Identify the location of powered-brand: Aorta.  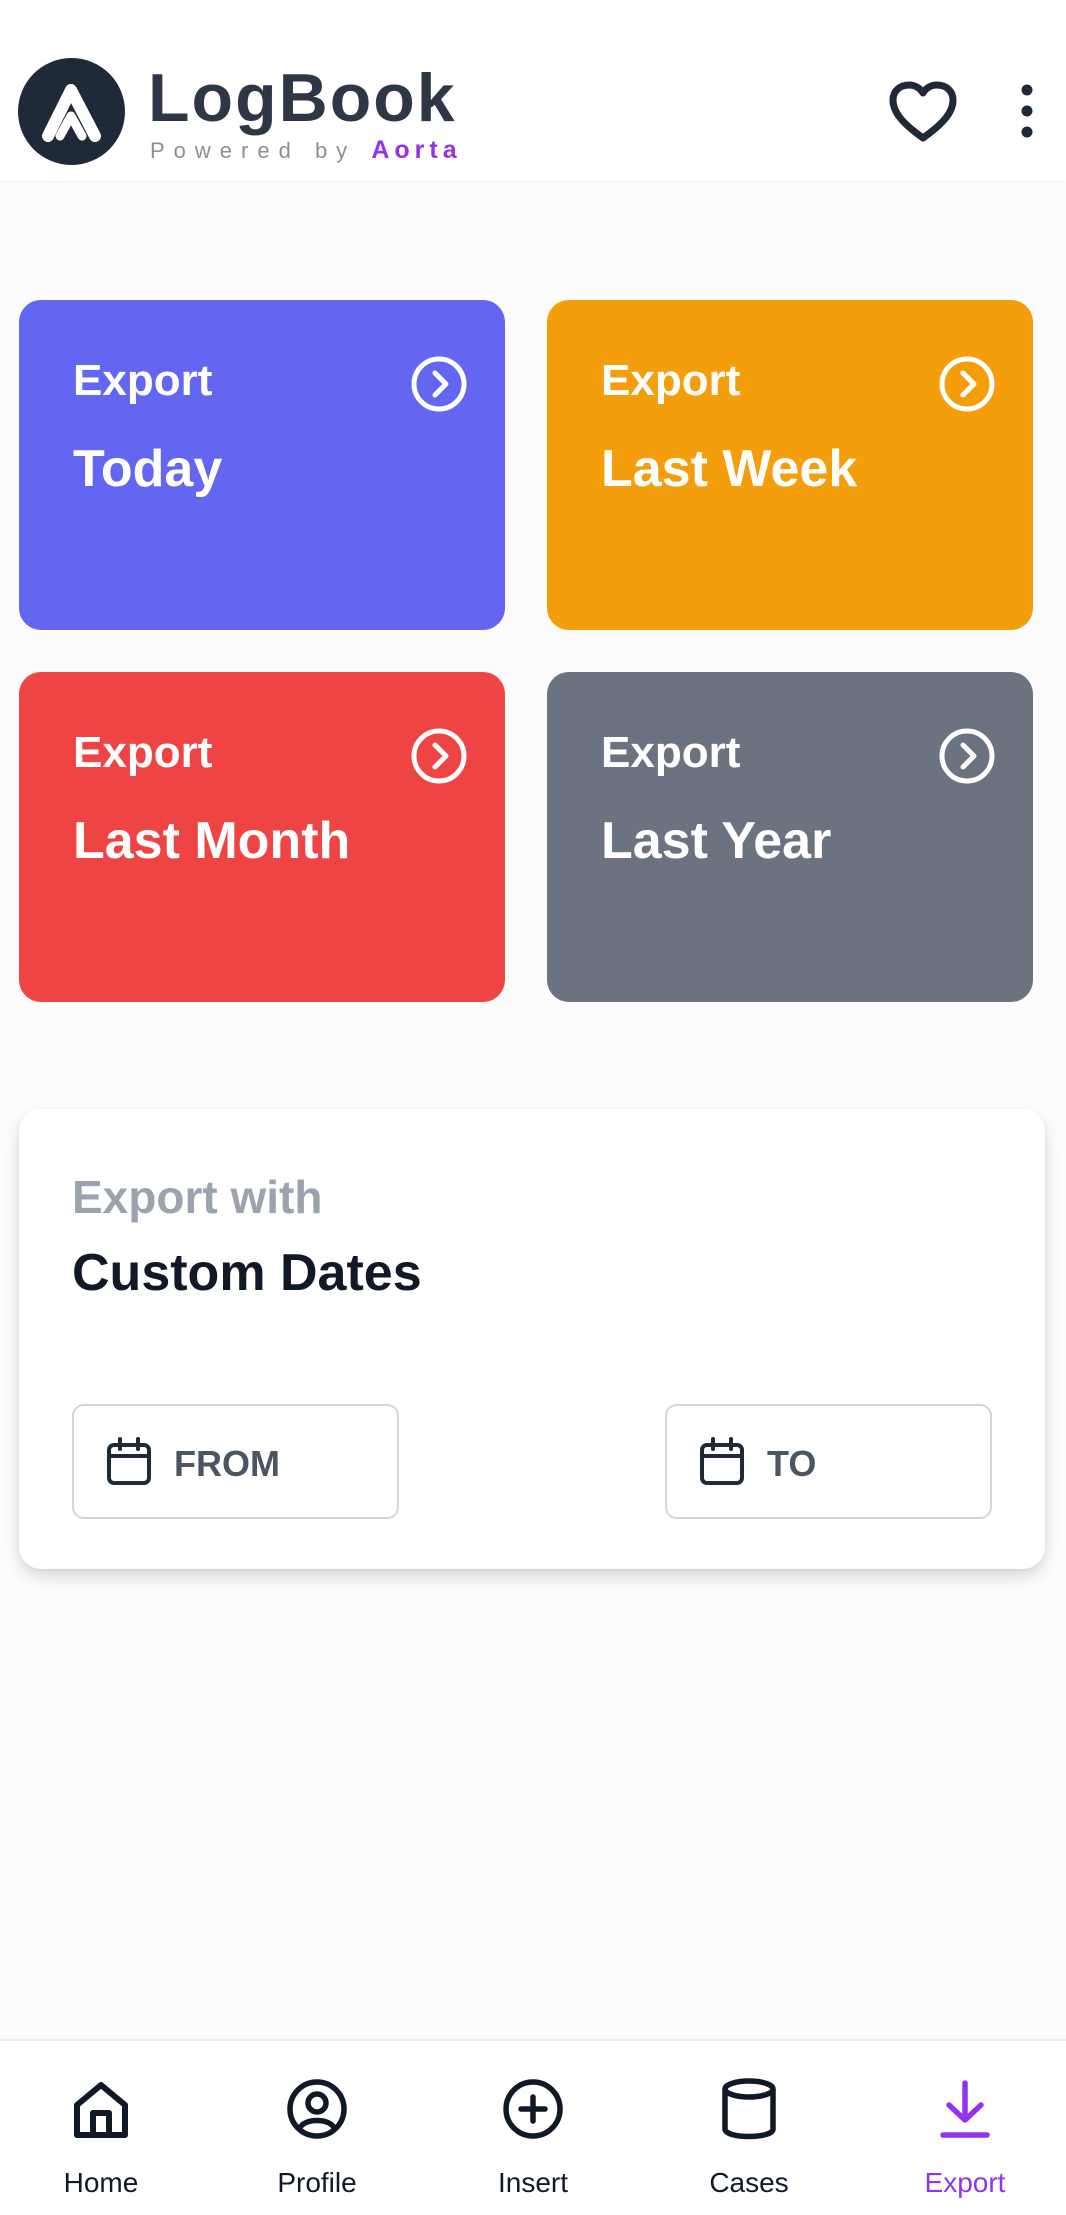
(416, 150).